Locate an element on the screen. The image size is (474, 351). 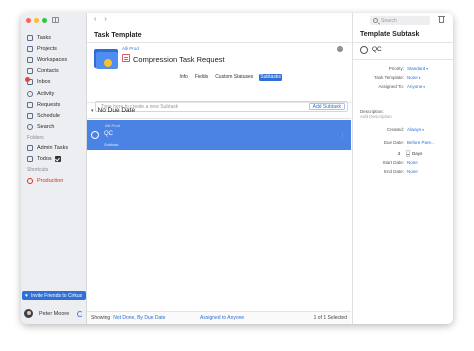
filter-dropdown: Not Done, By Due Date is located at coordinates (139, 318).